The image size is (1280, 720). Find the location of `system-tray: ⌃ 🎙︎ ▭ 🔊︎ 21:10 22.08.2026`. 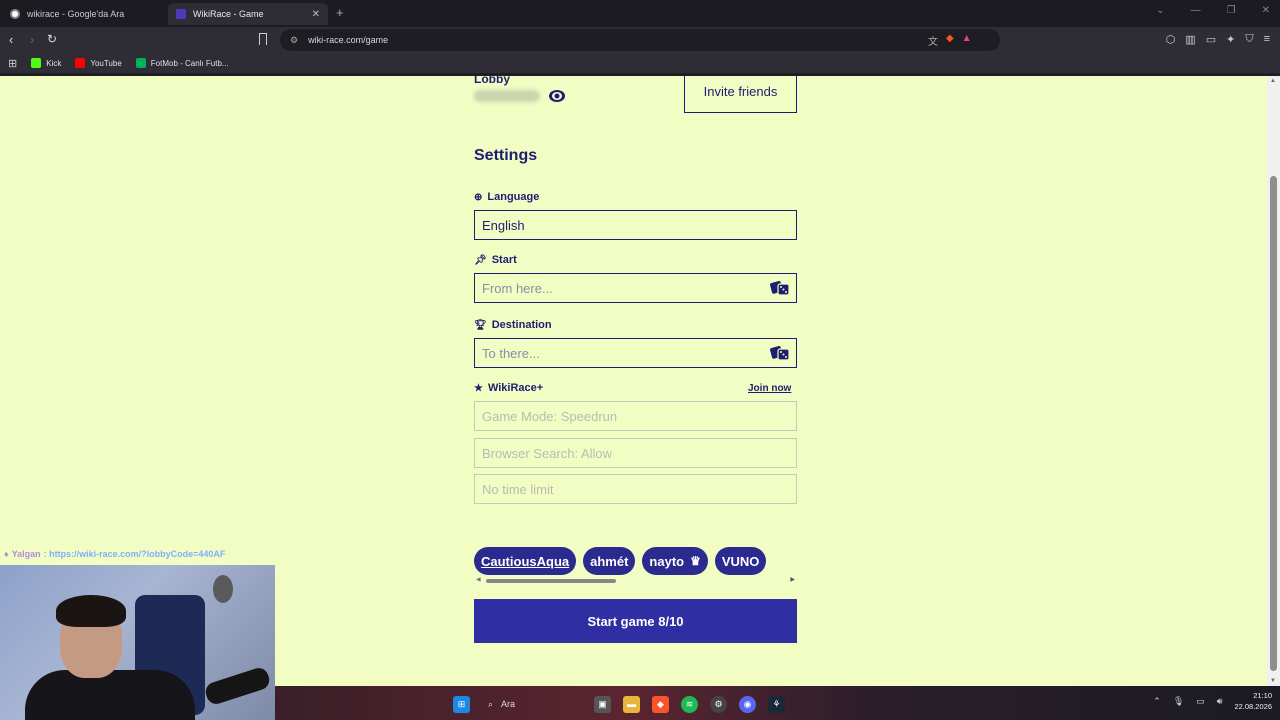

system-tray: ⌃ 🎙︎ ▭ 🔊︎ 21:10 22.08.2026 is located at coordinates (1212, 701).